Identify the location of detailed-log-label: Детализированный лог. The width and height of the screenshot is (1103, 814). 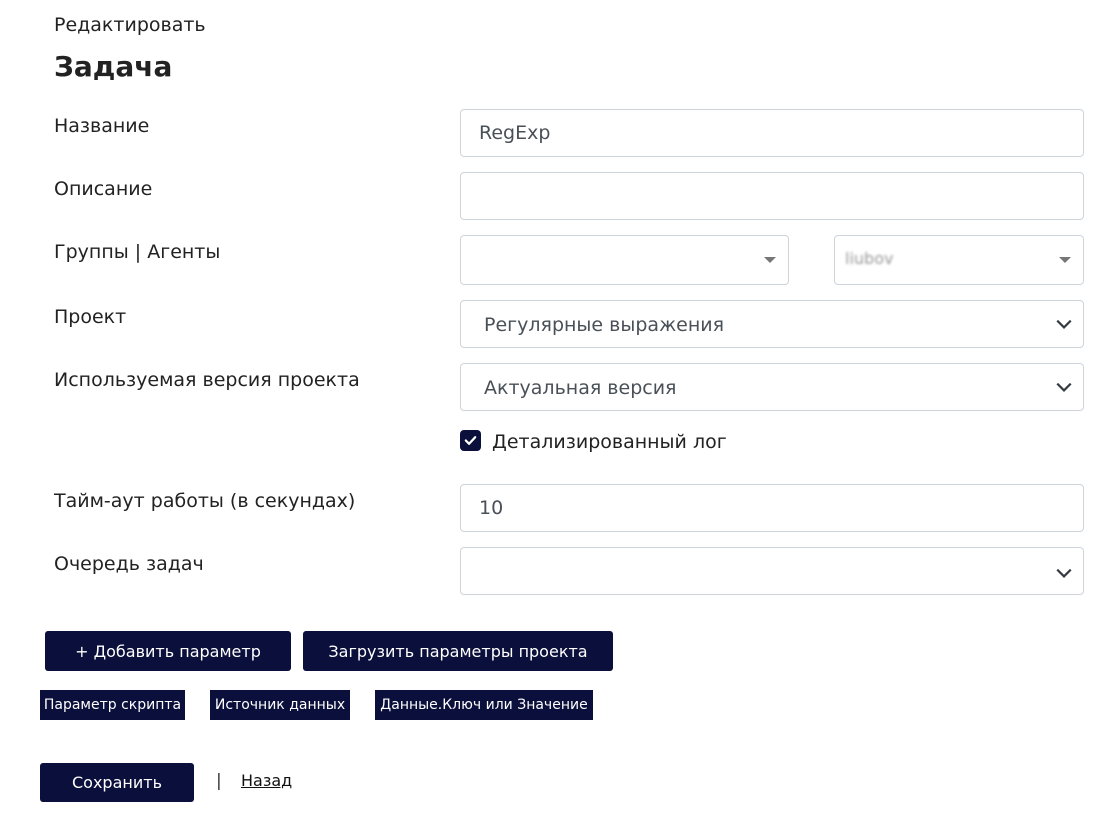
(609, 442).